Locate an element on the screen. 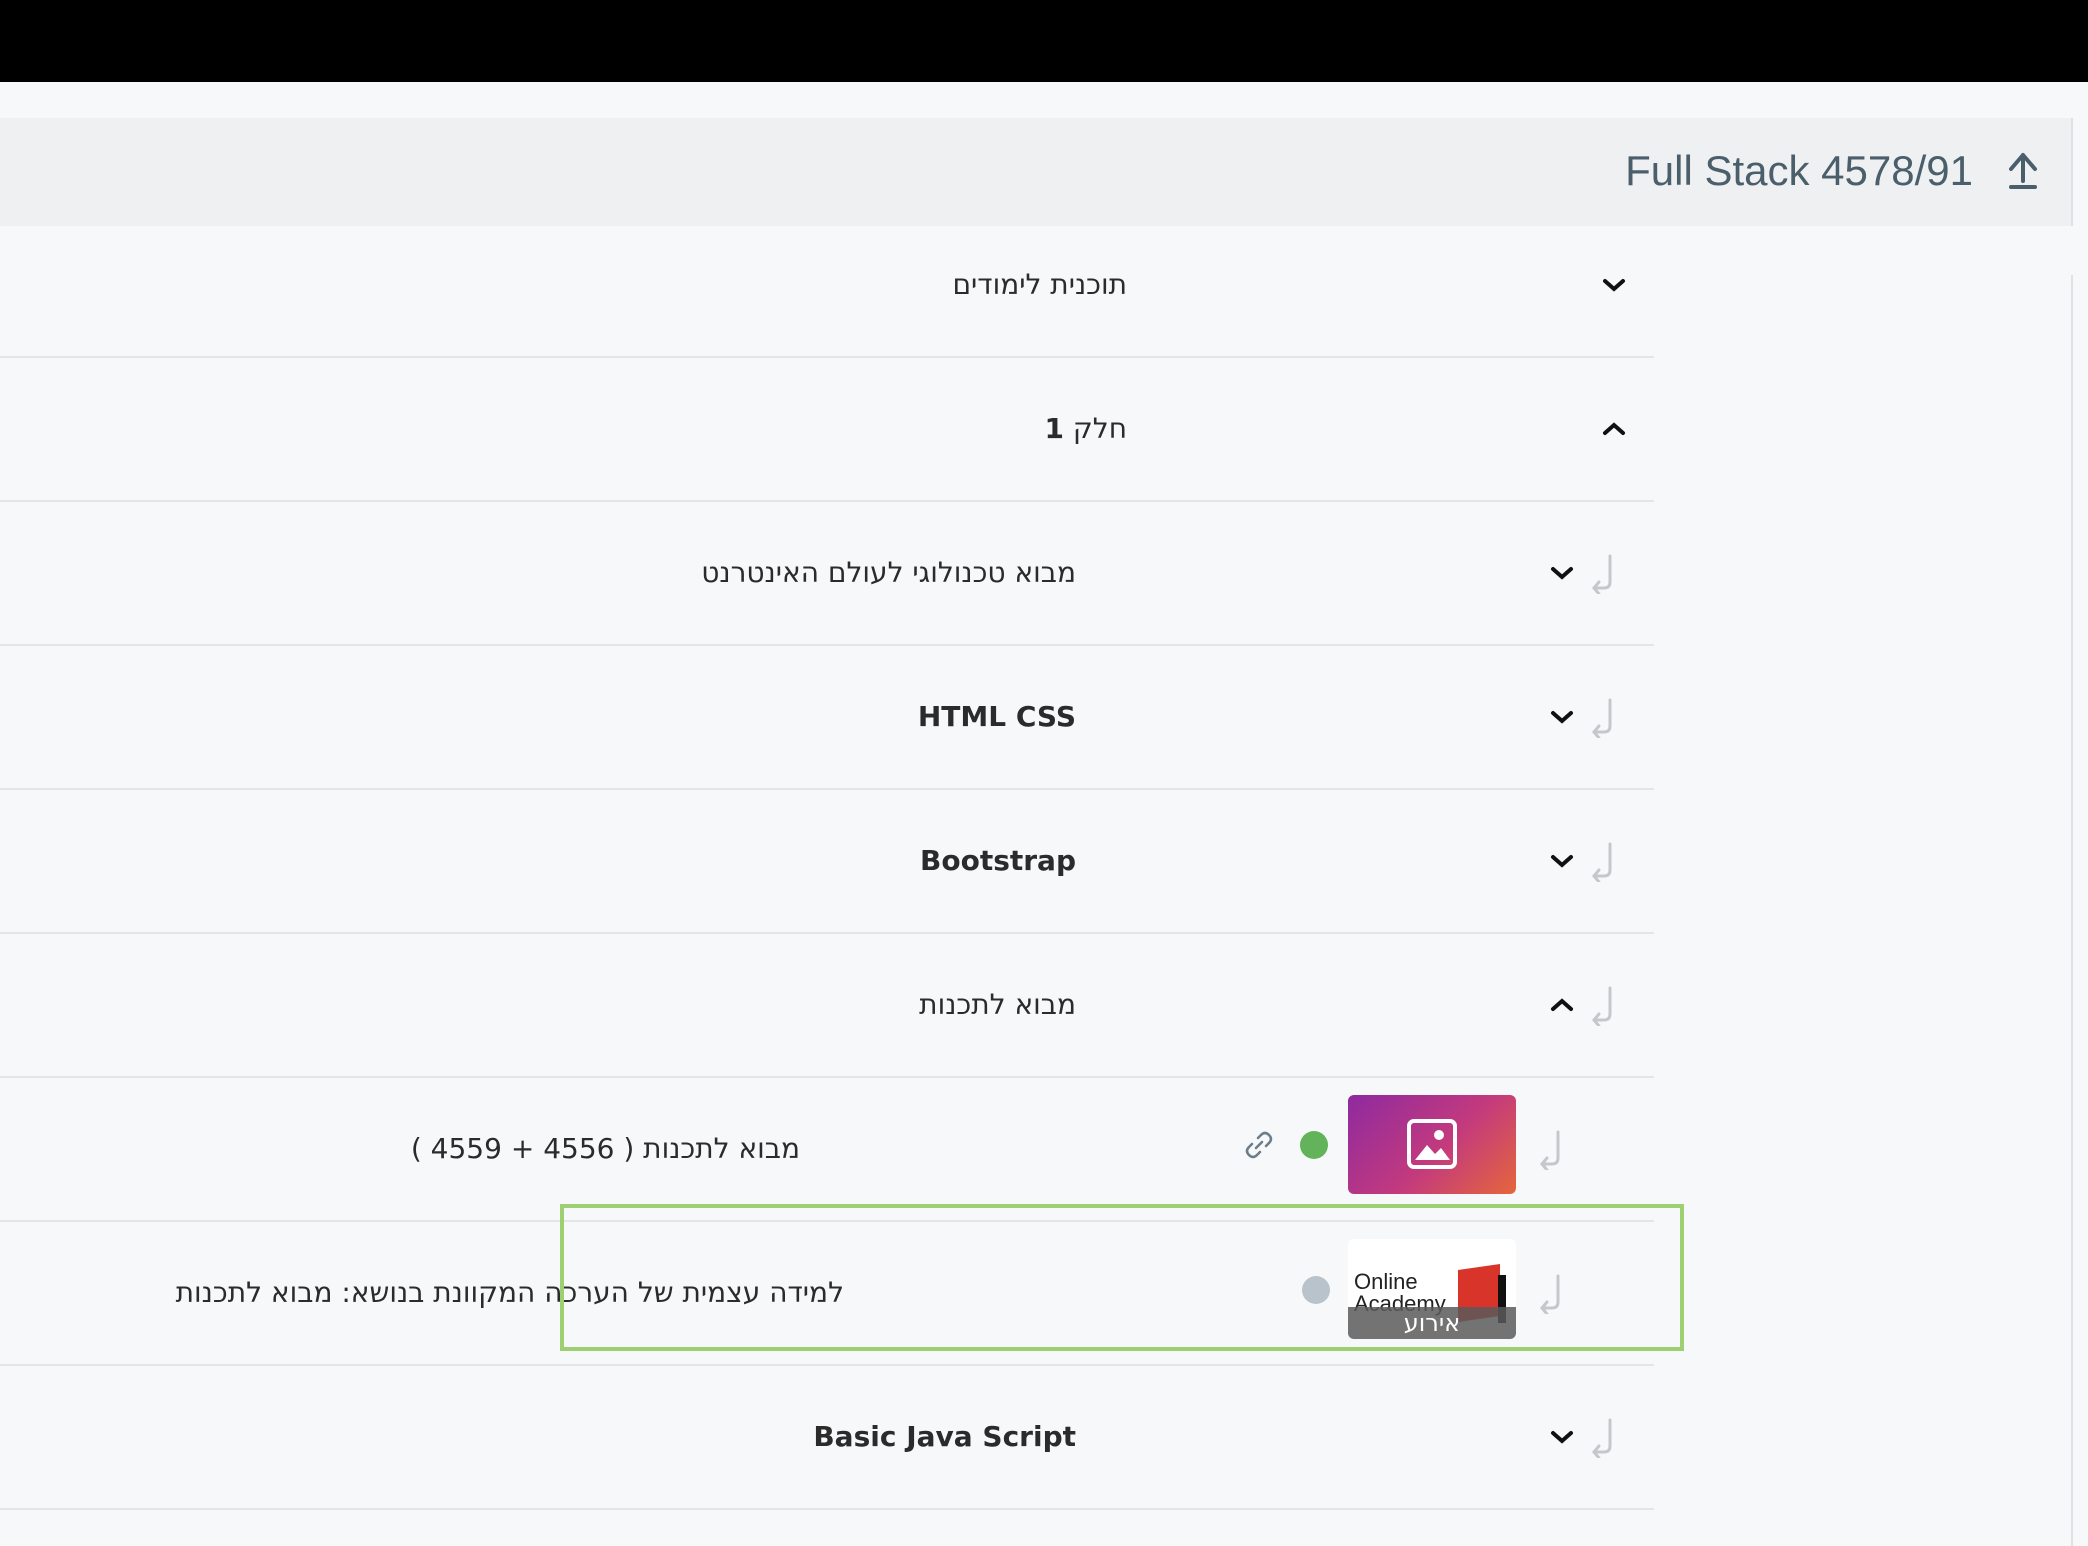 The width and height of the screenshot is (2088, 1546). module-row: מבוא טכנולוגי לעולם האינטרנט is located at coordinates (827, 573).